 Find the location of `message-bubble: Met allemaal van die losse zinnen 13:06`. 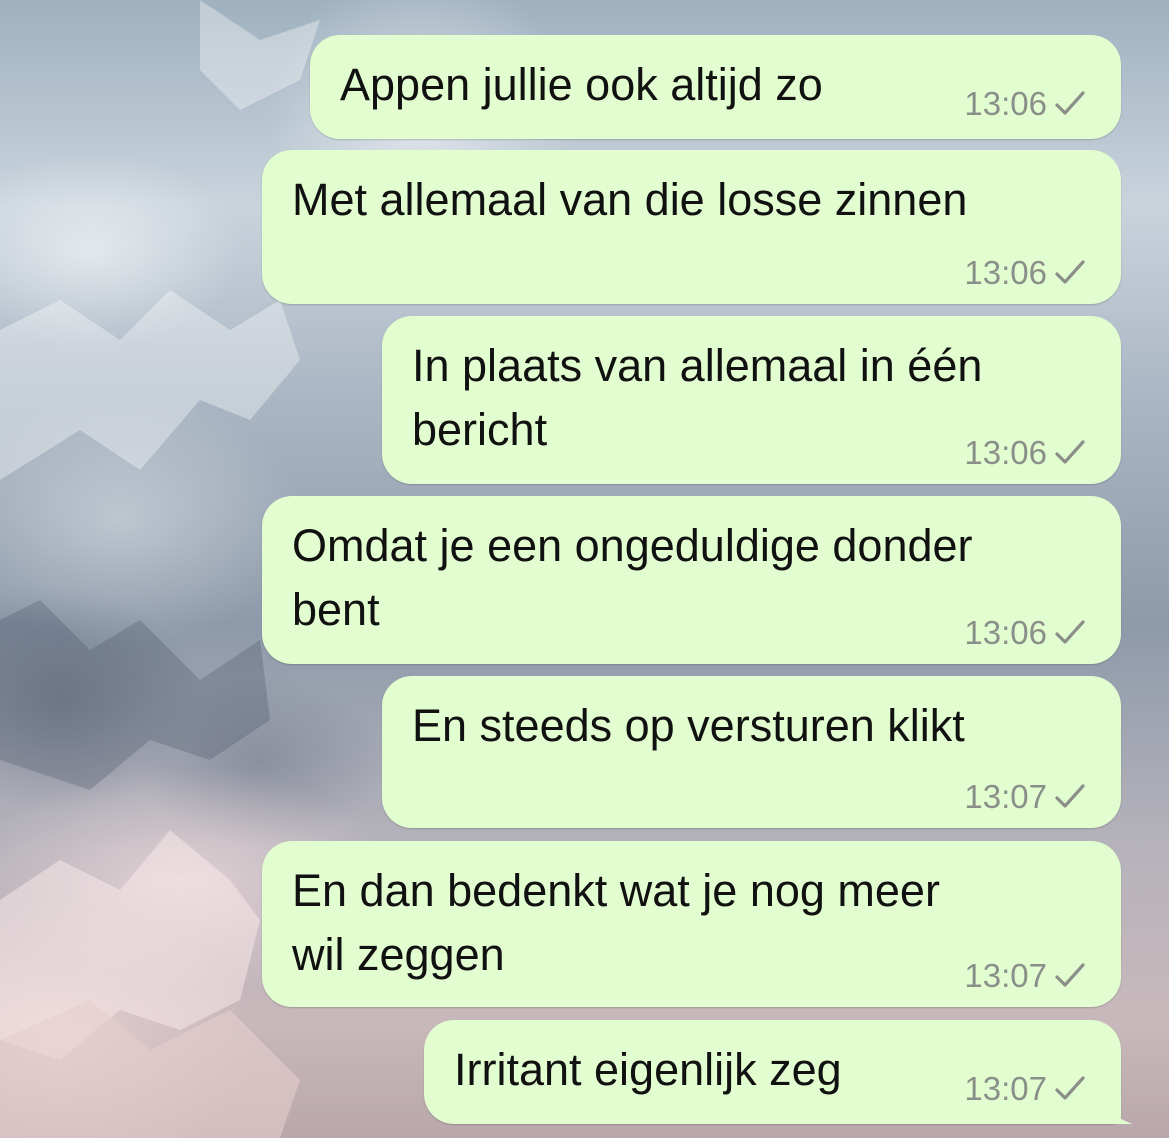

message-bubble: Met allemaal van die losse zinnen 13:06 is located at coordinates (691, 227).